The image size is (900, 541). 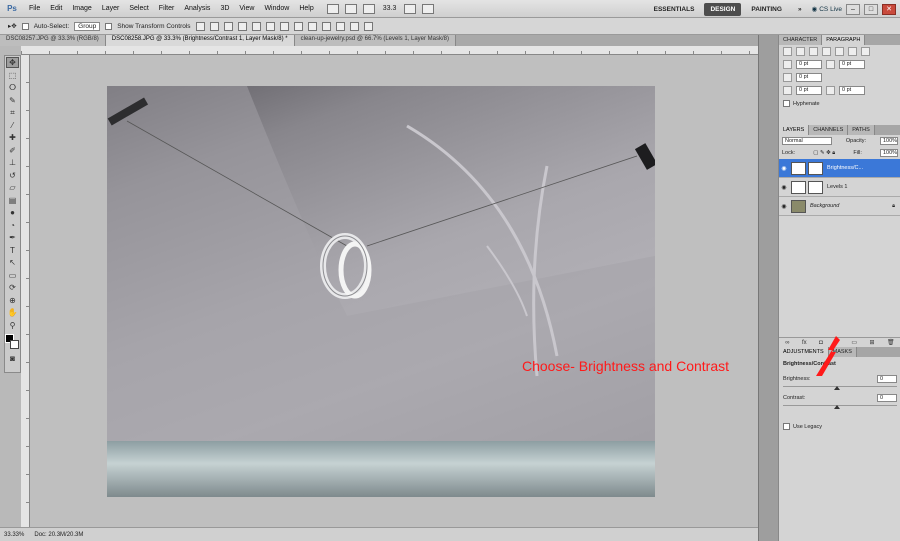 What do you see at coordinates (25, 26) in the screenshot?
I see `auto-select-checkbox` at bounding box center [25, 26].